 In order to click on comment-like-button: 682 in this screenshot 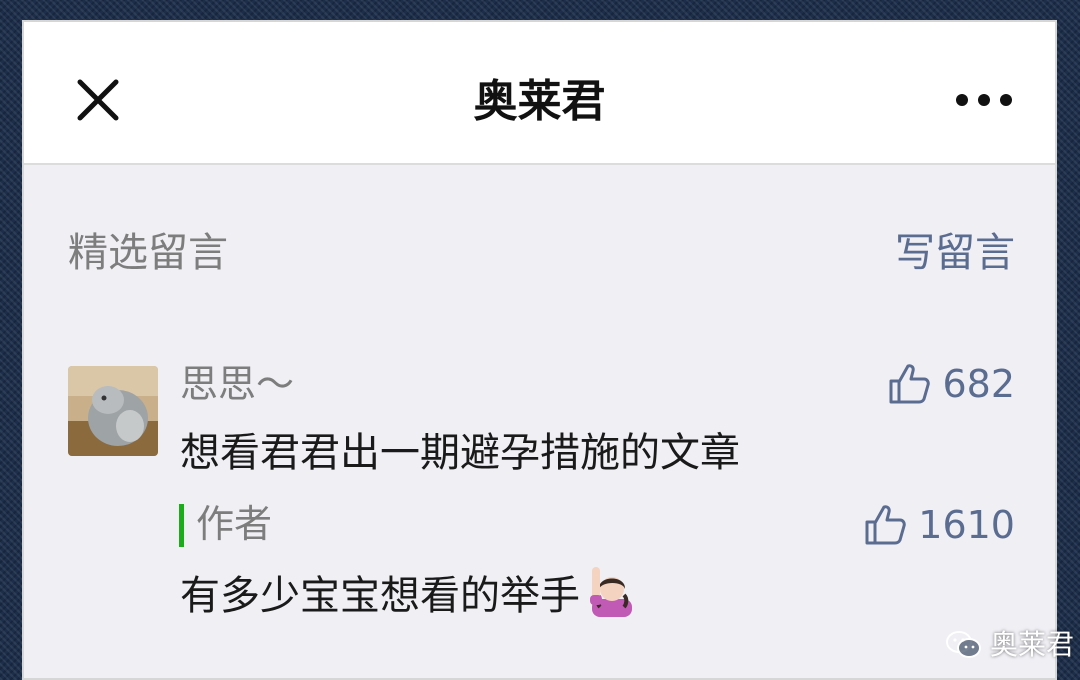, I will do `click(950, 384)`.